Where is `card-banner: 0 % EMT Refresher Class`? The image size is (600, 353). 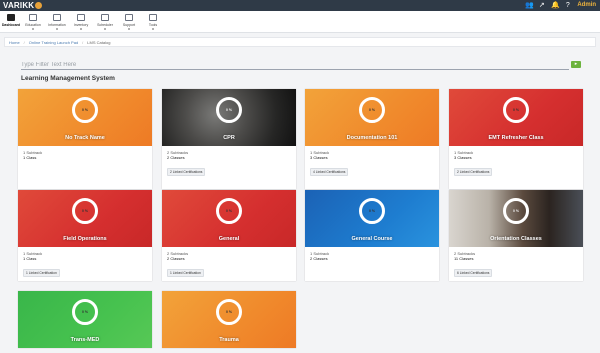 card-banner: 0 % EMT Refresher Class is located at coordinates (516, 117).